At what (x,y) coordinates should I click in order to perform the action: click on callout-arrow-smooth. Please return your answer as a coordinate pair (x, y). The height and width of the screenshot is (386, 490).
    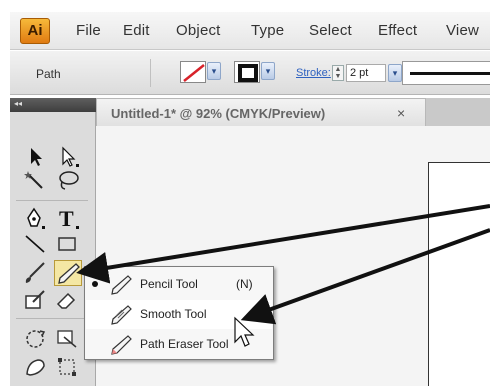
    Looking at the image, I should click on (365, 276).